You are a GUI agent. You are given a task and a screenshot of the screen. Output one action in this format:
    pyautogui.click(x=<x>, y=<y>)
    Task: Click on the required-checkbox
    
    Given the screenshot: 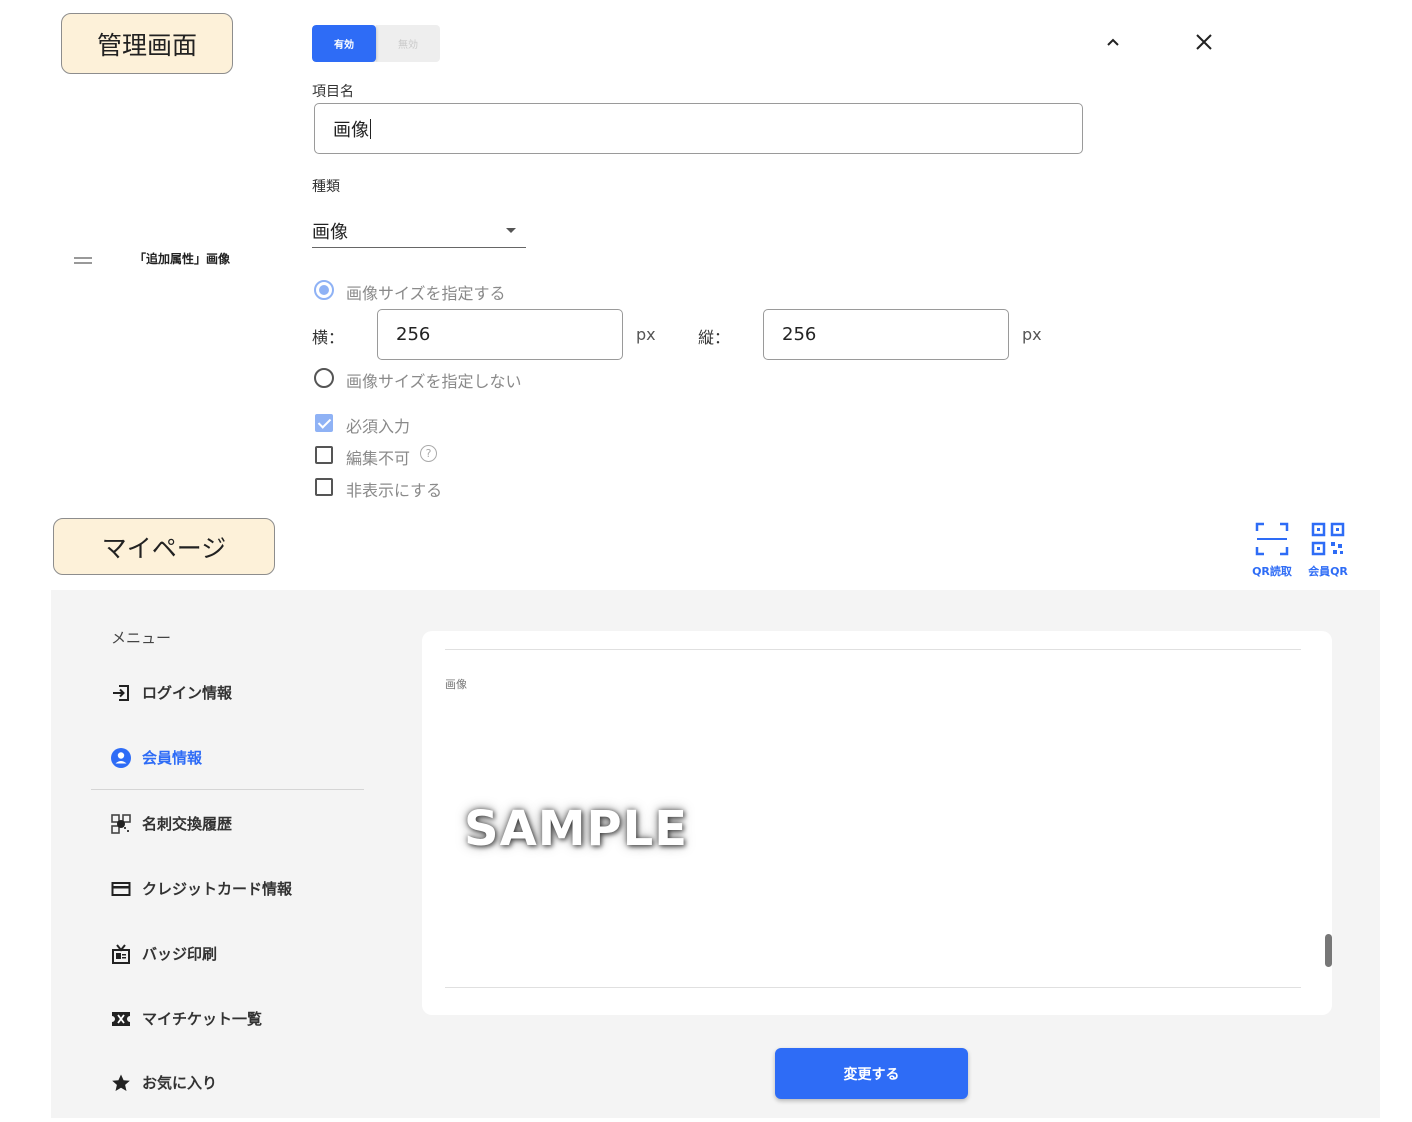 What is the action you would take?
    pyautogui.click(x=324, y=423)
    